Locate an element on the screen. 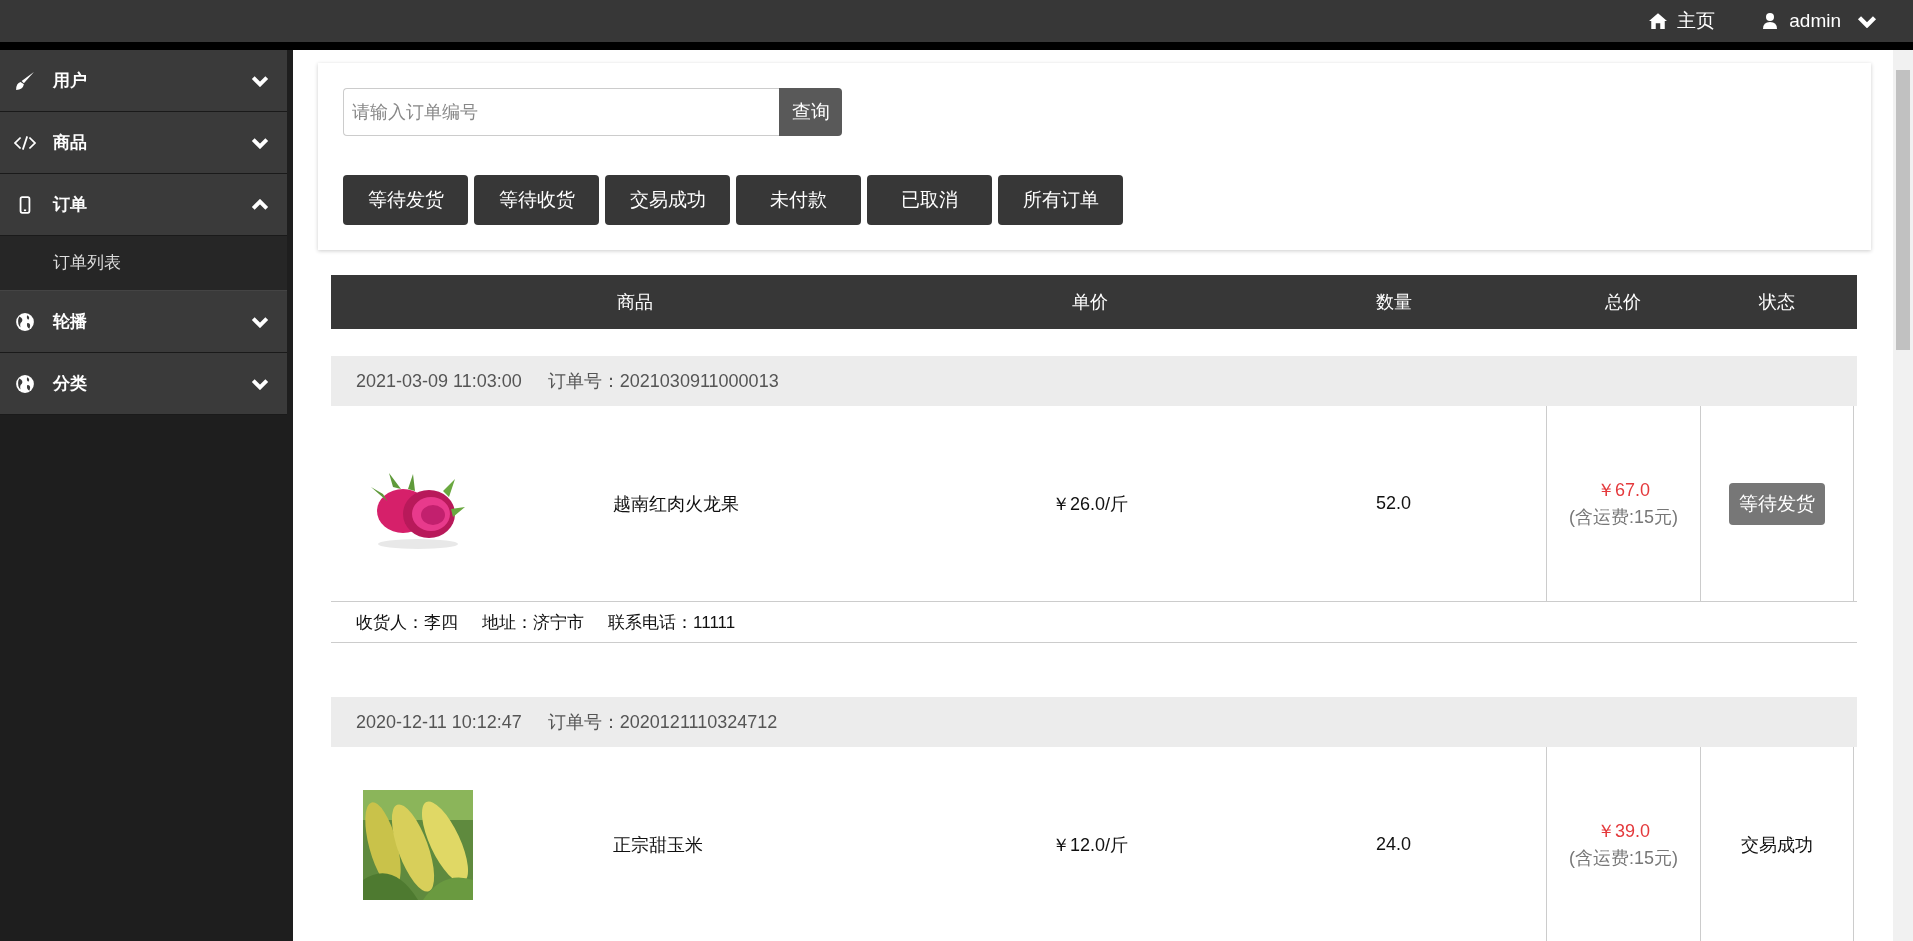 The width and height of the screenshot is (1913, 941). search-field: 请输入订单编号 is located at coordinates (561, 112).